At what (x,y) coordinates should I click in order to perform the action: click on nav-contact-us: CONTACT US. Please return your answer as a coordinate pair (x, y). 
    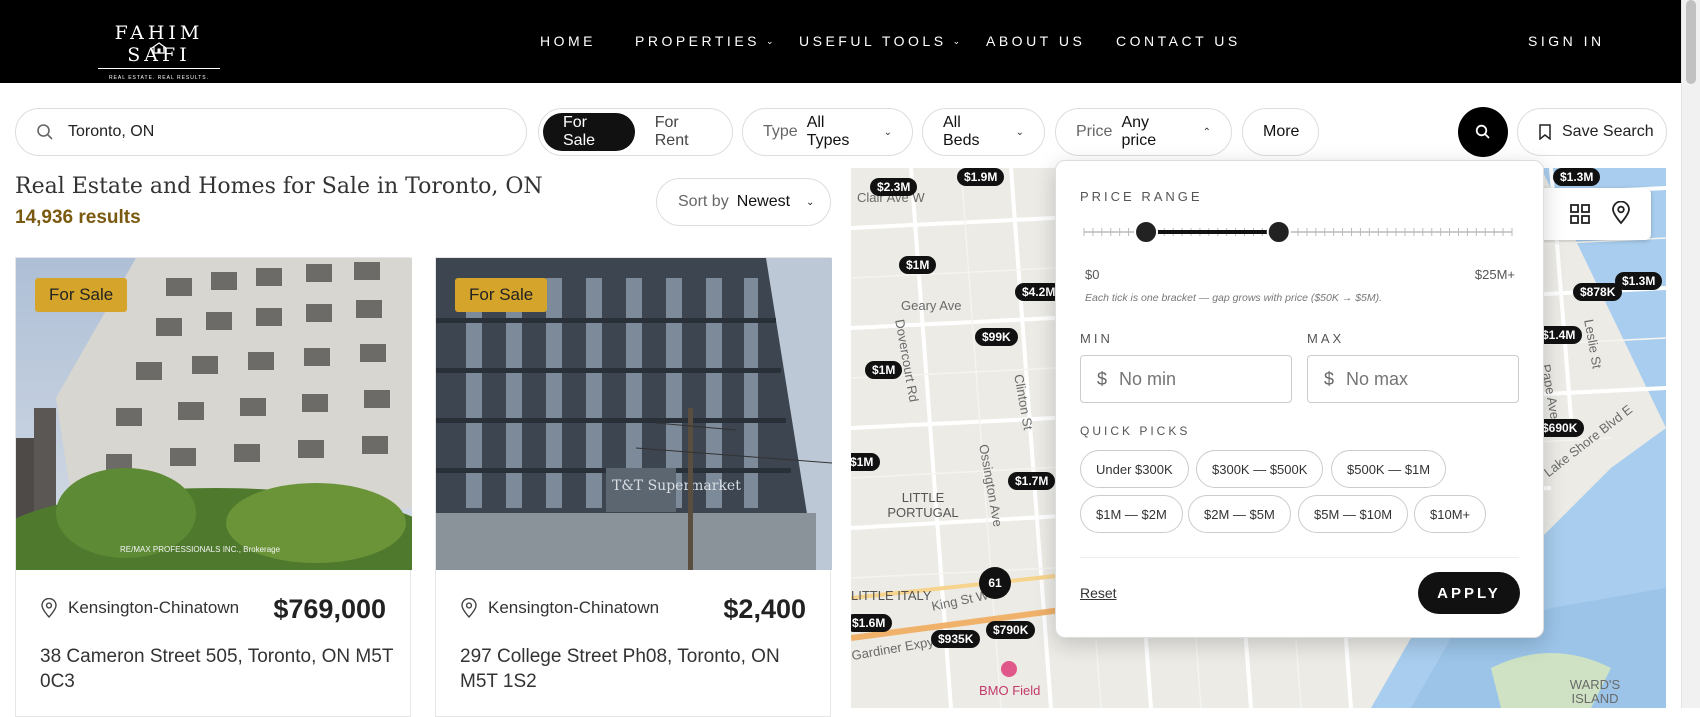
    Looking at the image, I should click on (1178, 41).